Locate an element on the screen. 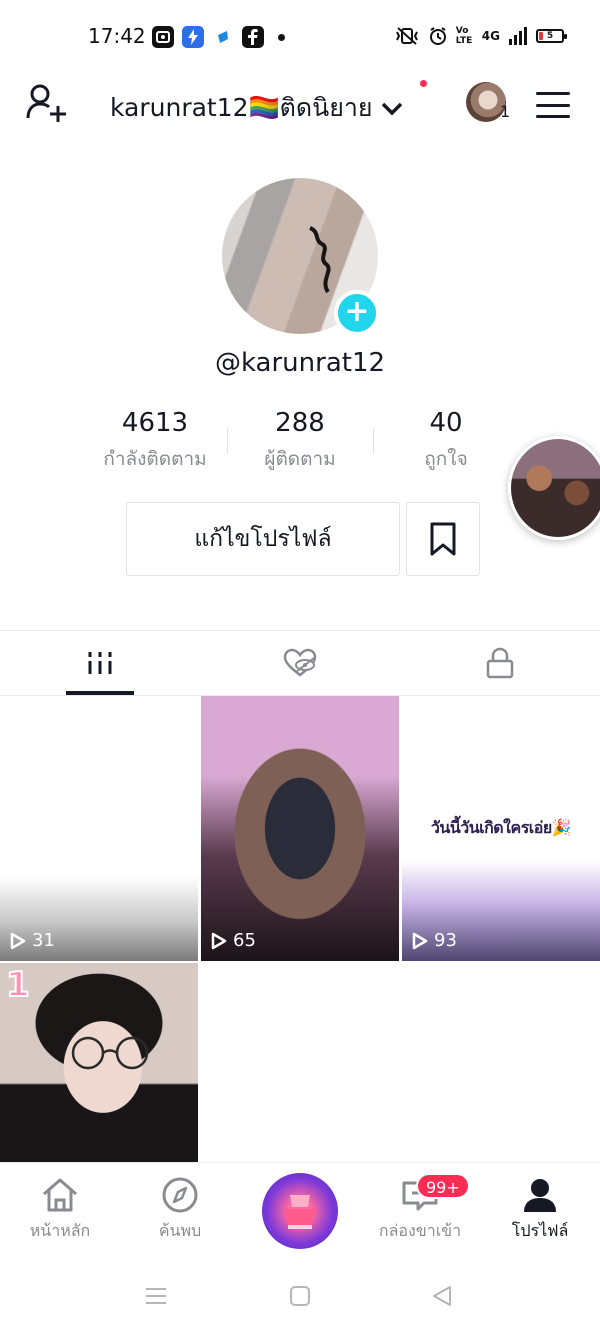 Image resolution: width=600 pixels, height=1333 pixels. nav-home: หน้าหลัก is located at coordinates (60, 1210).